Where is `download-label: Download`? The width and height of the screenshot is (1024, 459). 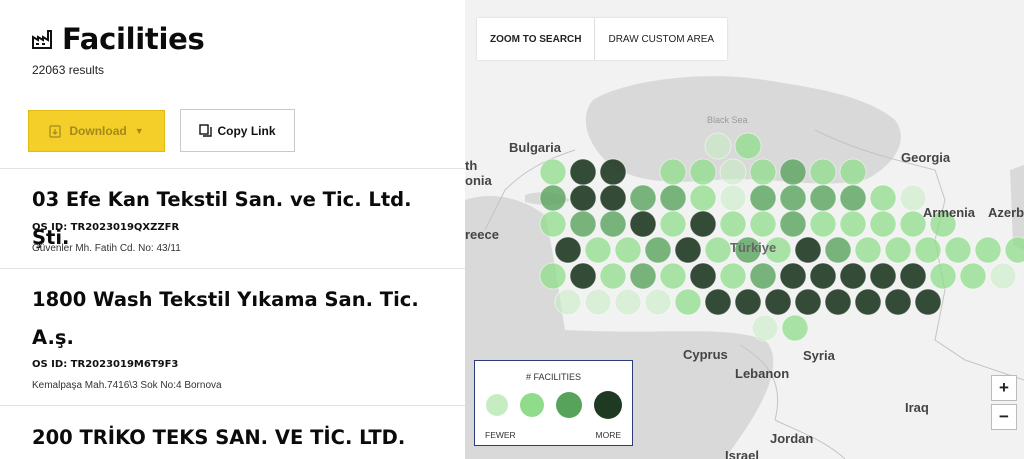 download-label: Download is located at coordinates (98, 131).